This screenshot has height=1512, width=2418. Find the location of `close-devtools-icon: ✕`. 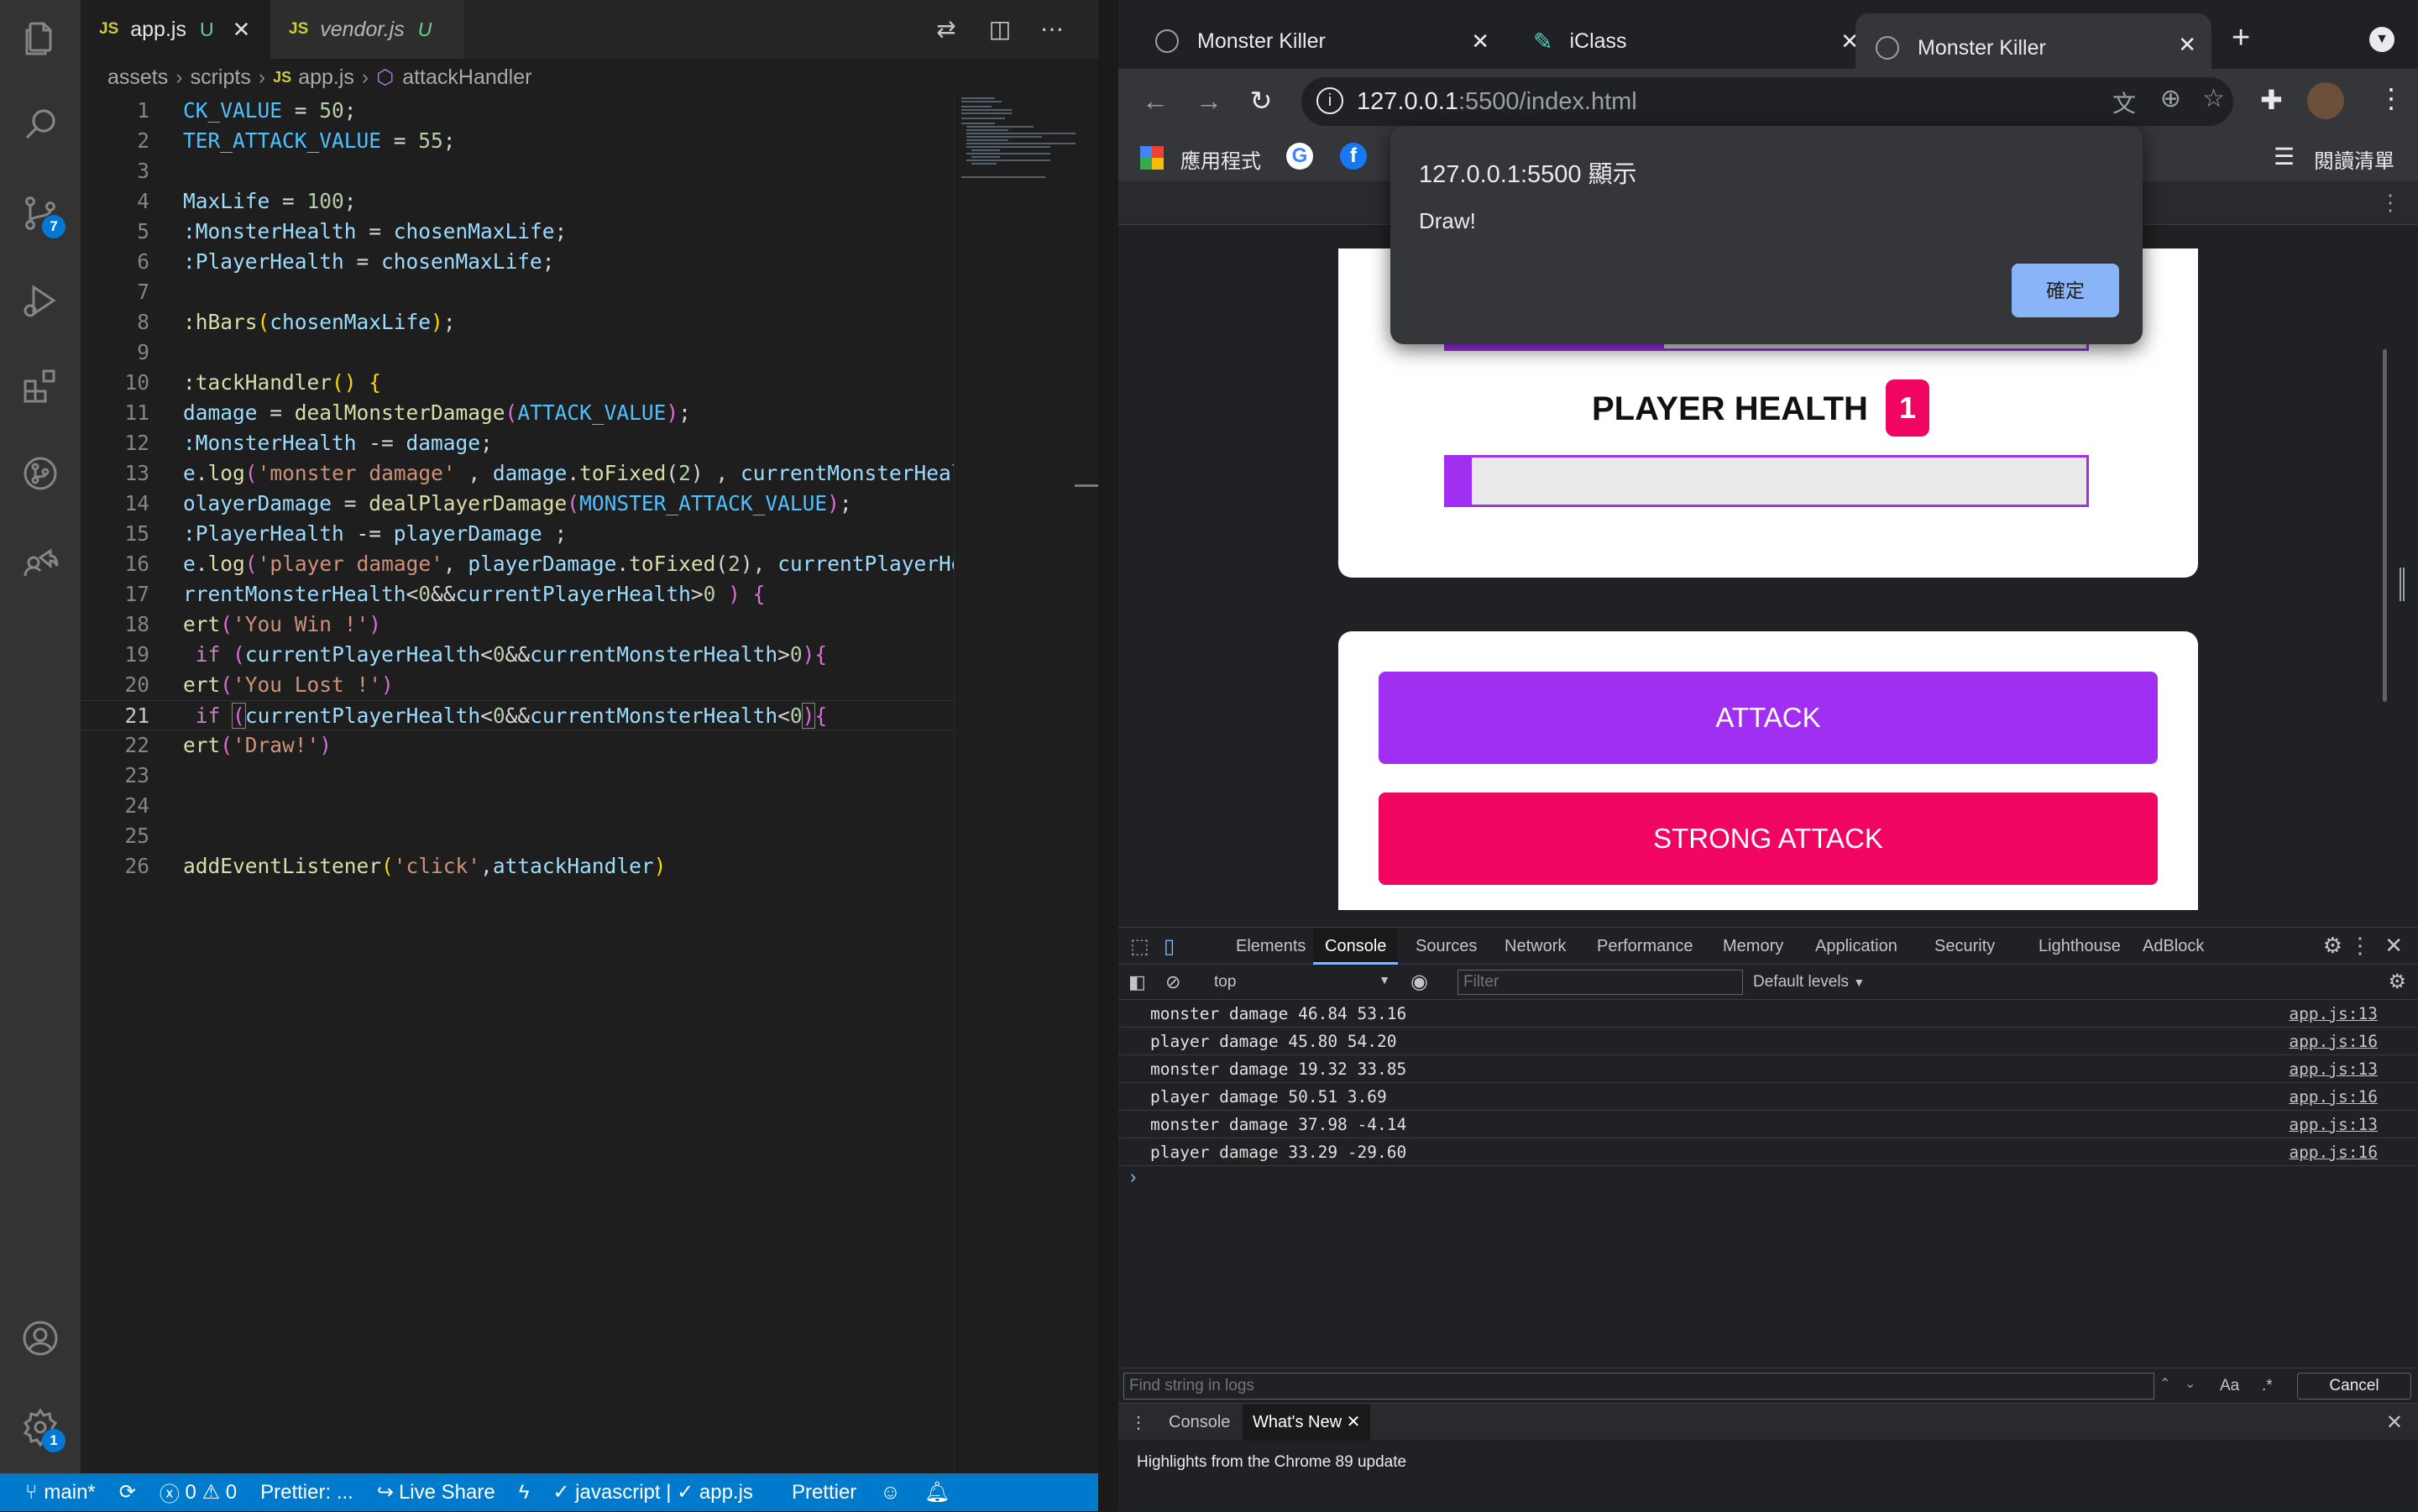

close-devtools-icon: ✕ is located at coordinates (2393, 946).